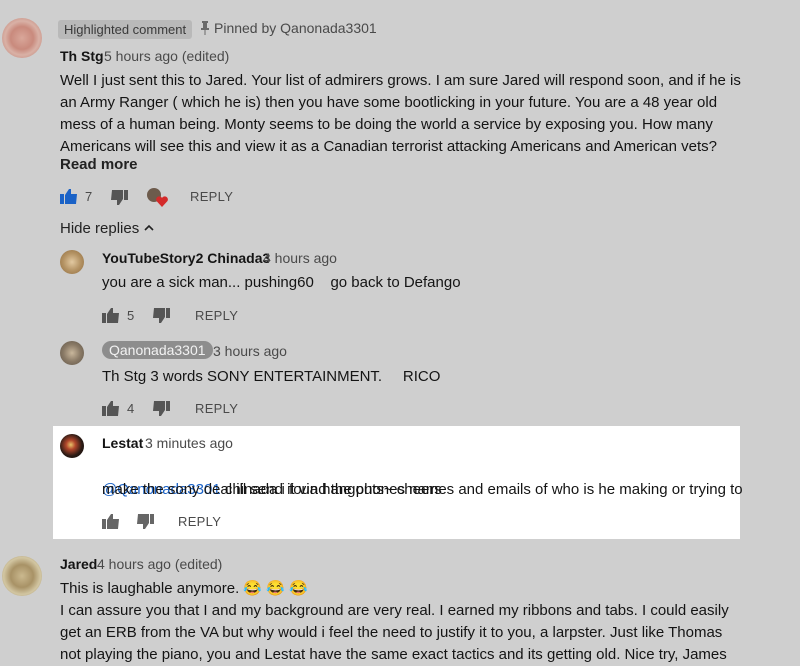  Describe the element at coordinates (205, 28) in the screenshot. I see `pin-icon` at that location.